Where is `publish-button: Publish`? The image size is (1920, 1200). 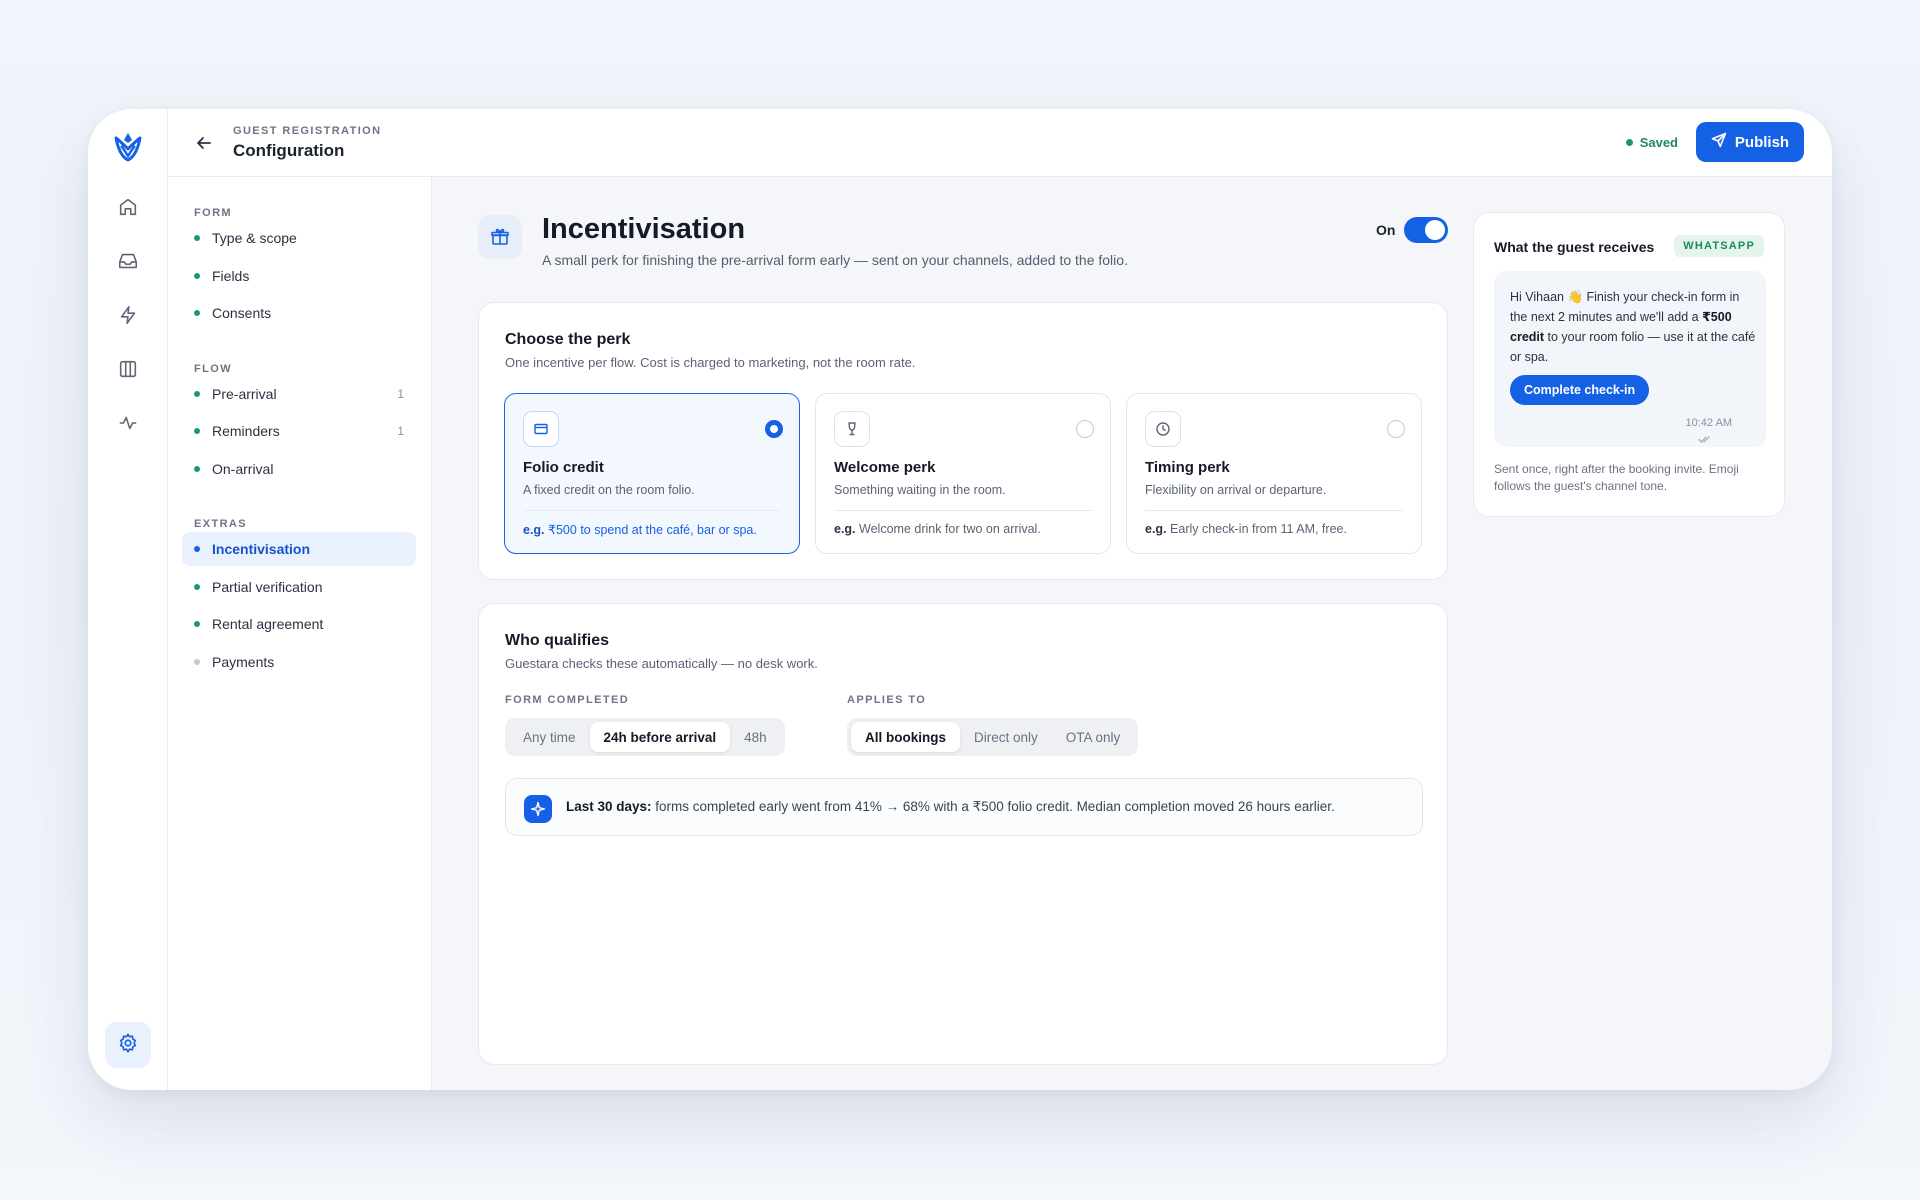
publish-button: Publish is located at coordinates (1750, 142).